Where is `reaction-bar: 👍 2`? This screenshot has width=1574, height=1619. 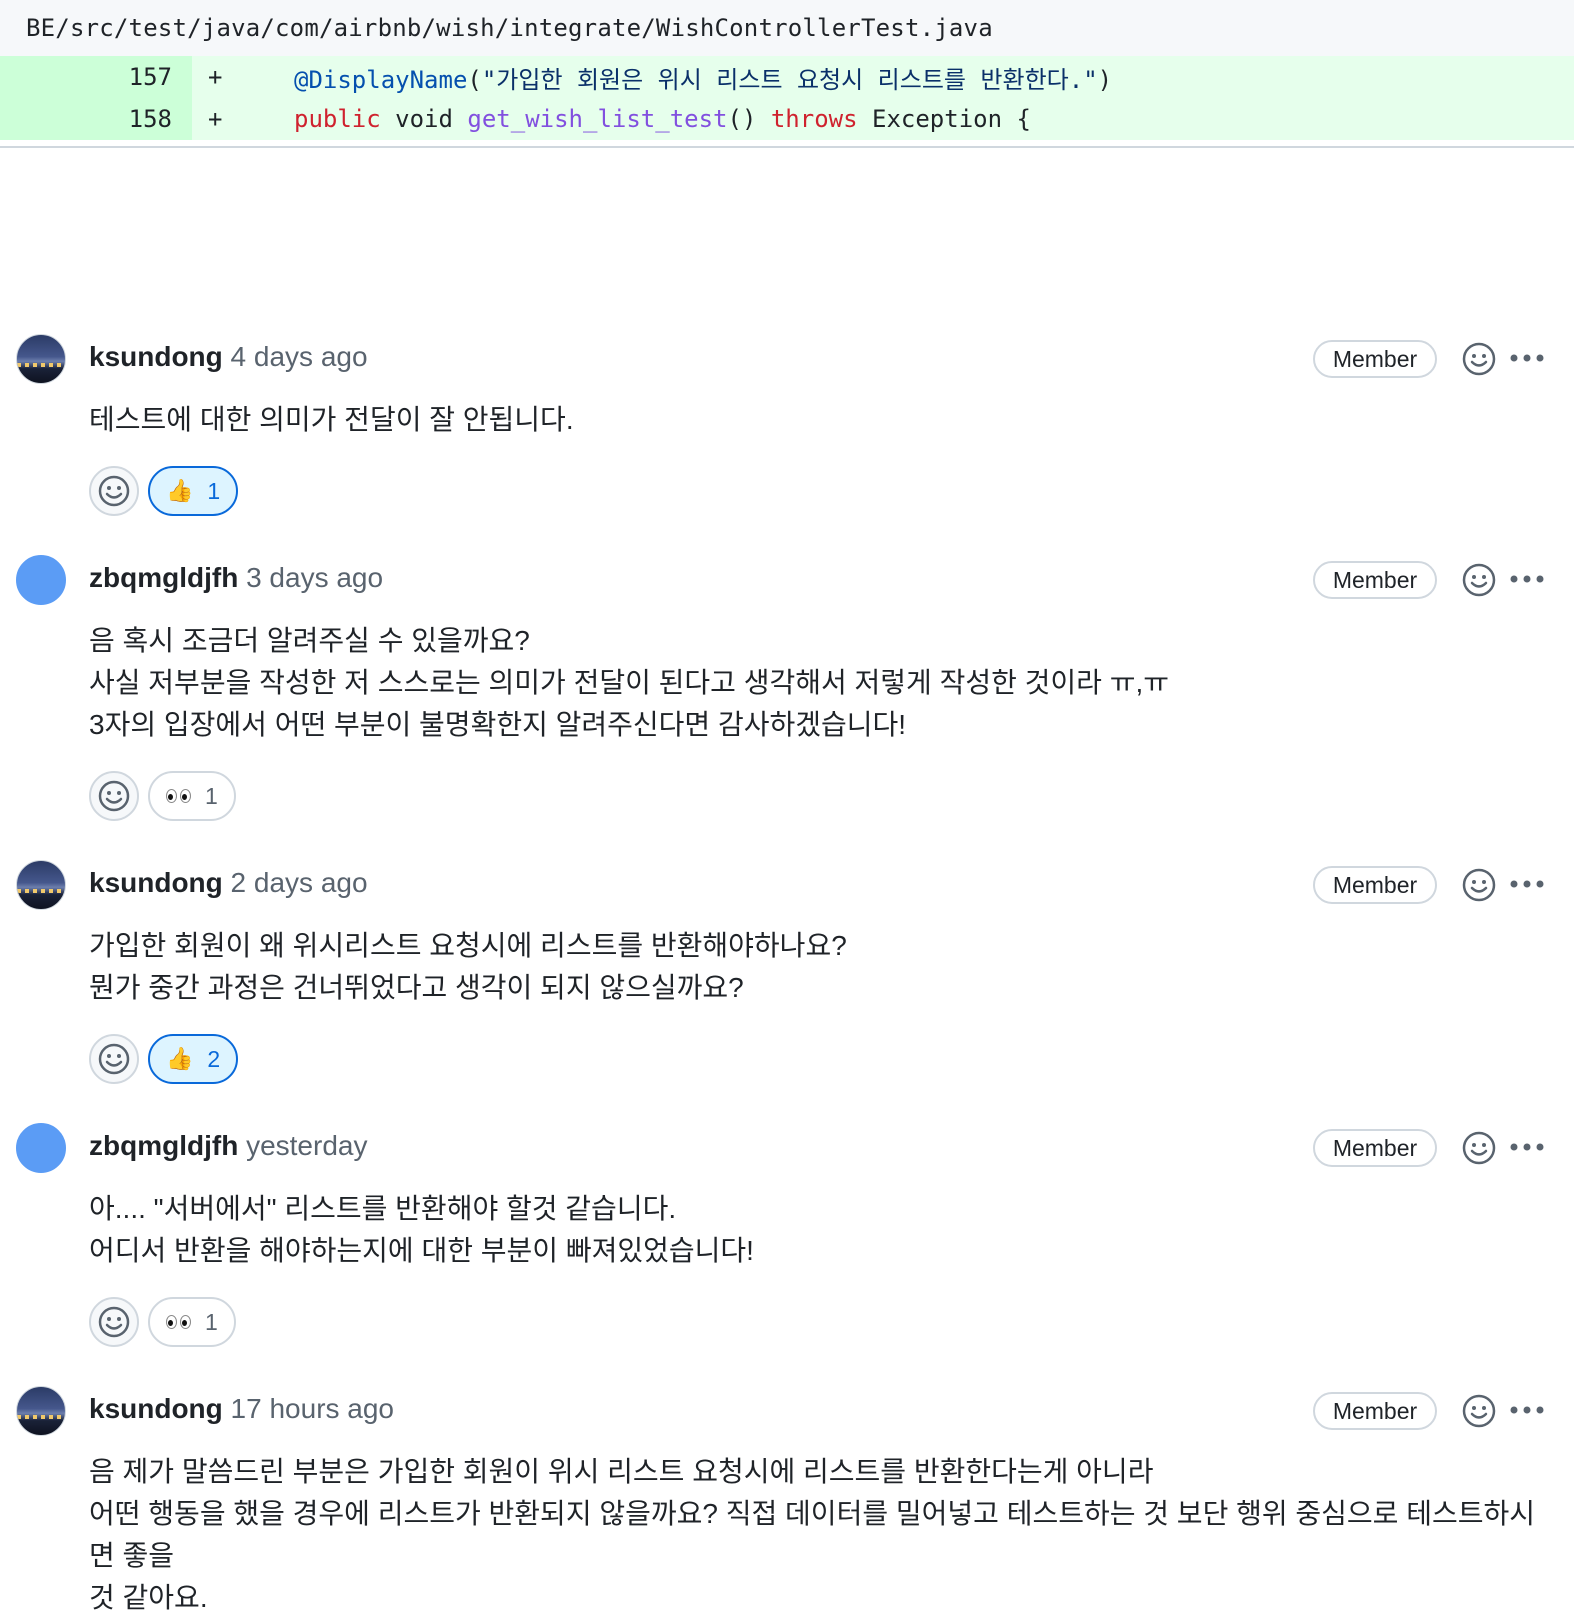 reaction-bar: 👍 2 is located at coordinates (164, 1059).